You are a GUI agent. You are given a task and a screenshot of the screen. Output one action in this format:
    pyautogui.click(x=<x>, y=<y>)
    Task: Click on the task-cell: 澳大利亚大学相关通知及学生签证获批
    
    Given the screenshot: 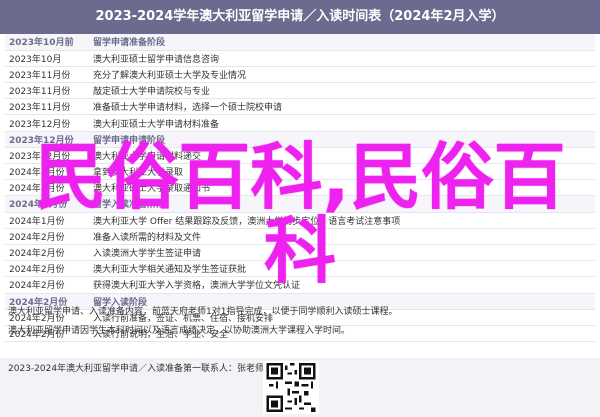 What is the action you would take?
    pyautogui.click(x=342, y=269)
    